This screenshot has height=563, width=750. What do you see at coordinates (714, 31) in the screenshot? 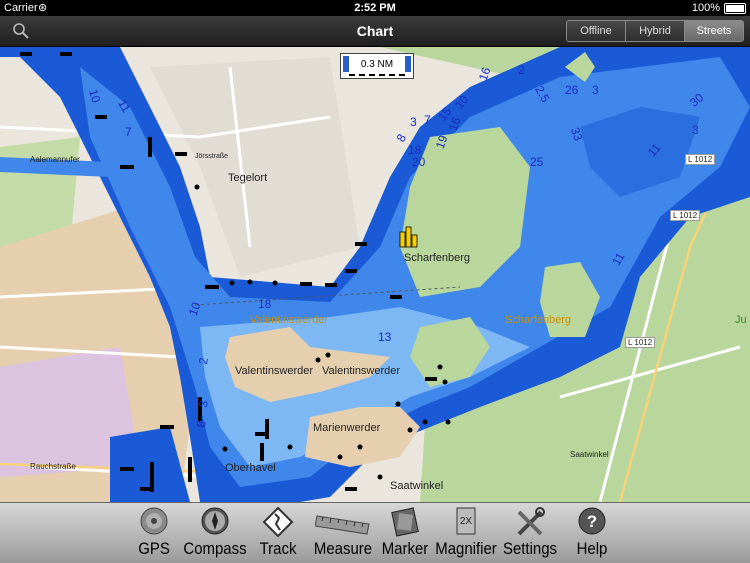
I see `segment-streets: Streets` at bounding box center [714, 31].